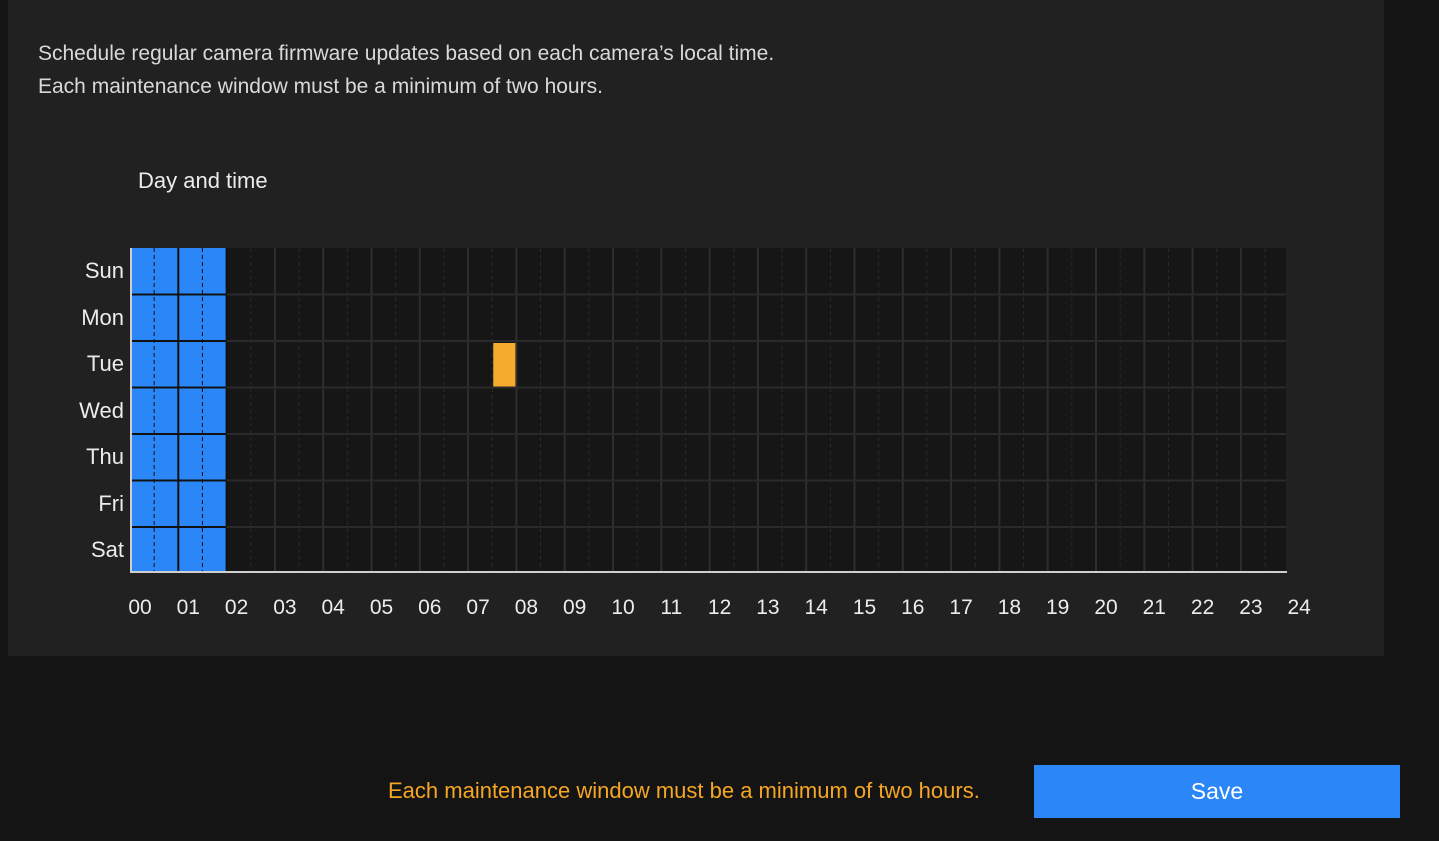 The image size is (1439, 841). What do you see at coordinates (131, 410) in the screenshot?
I see `y-axis-line` at bounding box center [131, 410].